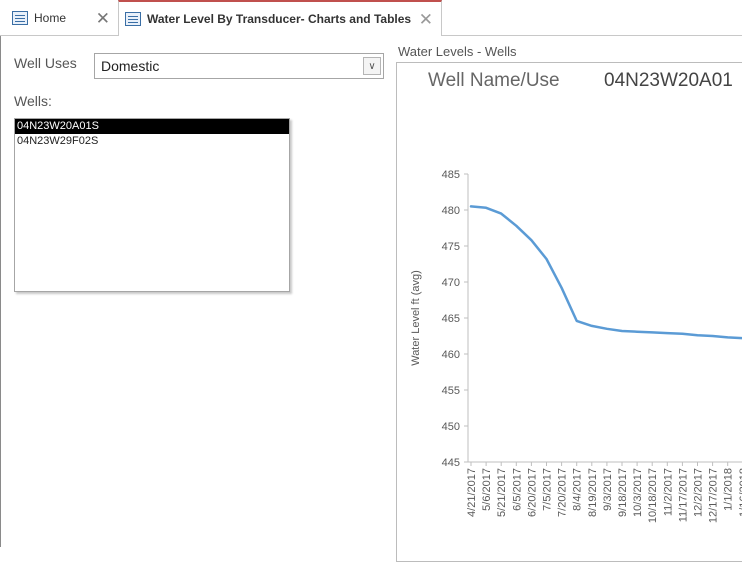 This screenshot has width=742, height=562. What do you see at coordinates (451, 175) in the screenshot?
I see `y-tick-label: 485` at bounding box center [451, 175].